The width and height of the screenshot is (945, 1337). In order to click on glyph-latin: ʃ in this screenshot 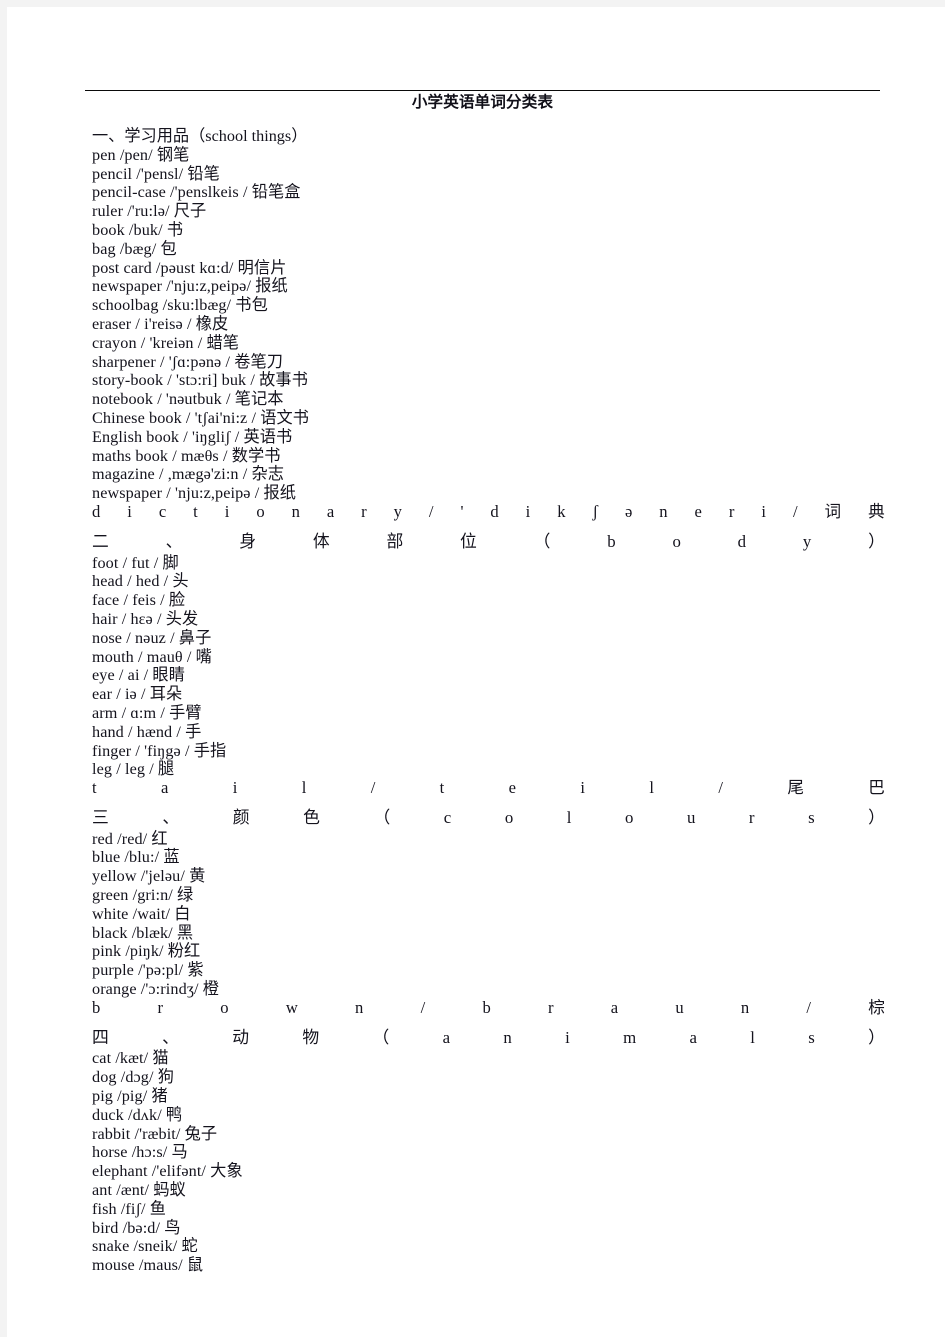, I will do `click(595, 511)`.